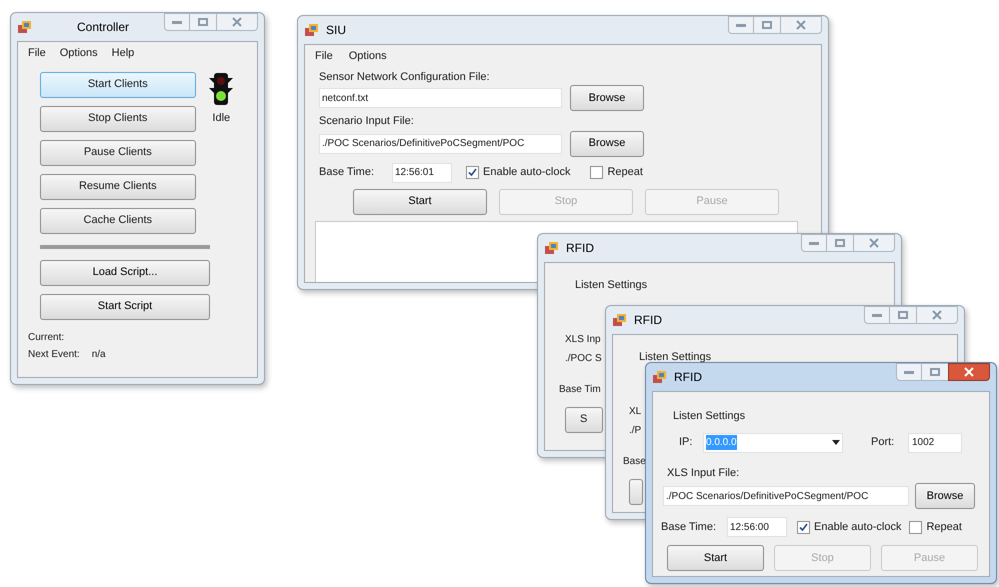 The width and height of the screenshot is (999, 587). Describe the element at coordinates (635, 430) in the screenshot. I see `input-field: ./P` at that location.